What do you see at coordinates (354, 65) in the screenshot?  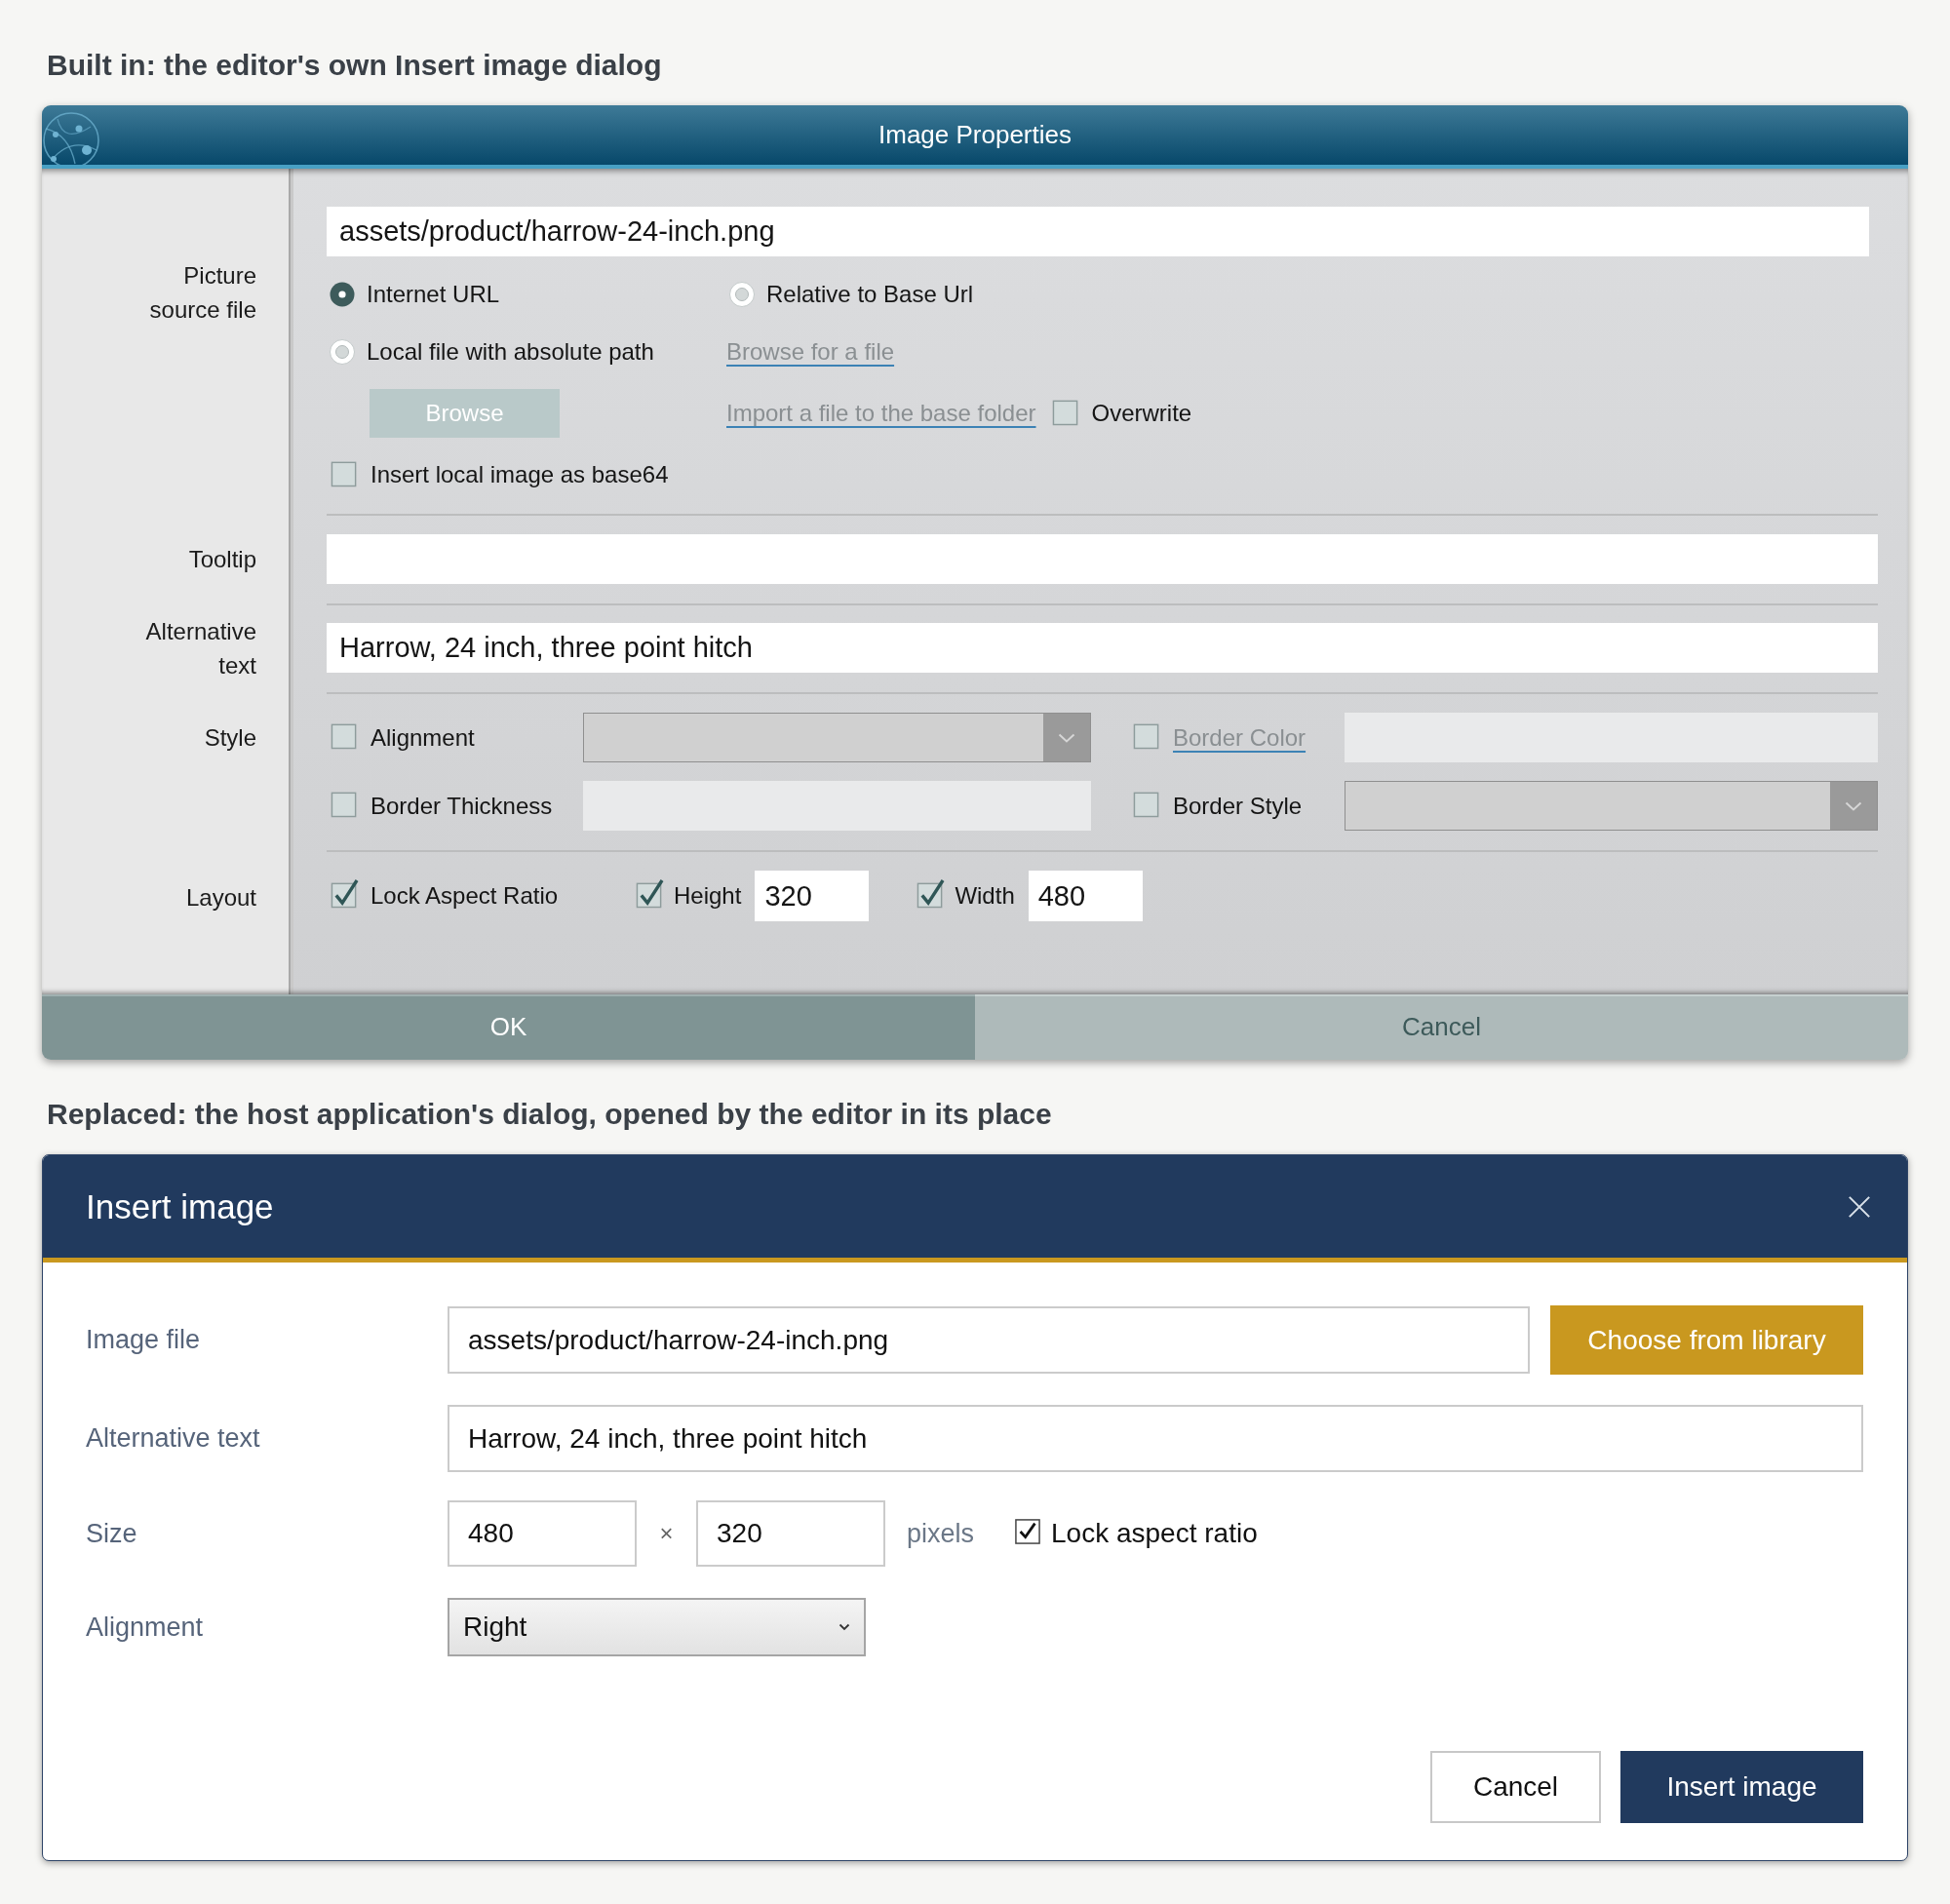 I see `section-heading: Built in: the editor's own Insert image dialog` at bounding box center [354, 65].